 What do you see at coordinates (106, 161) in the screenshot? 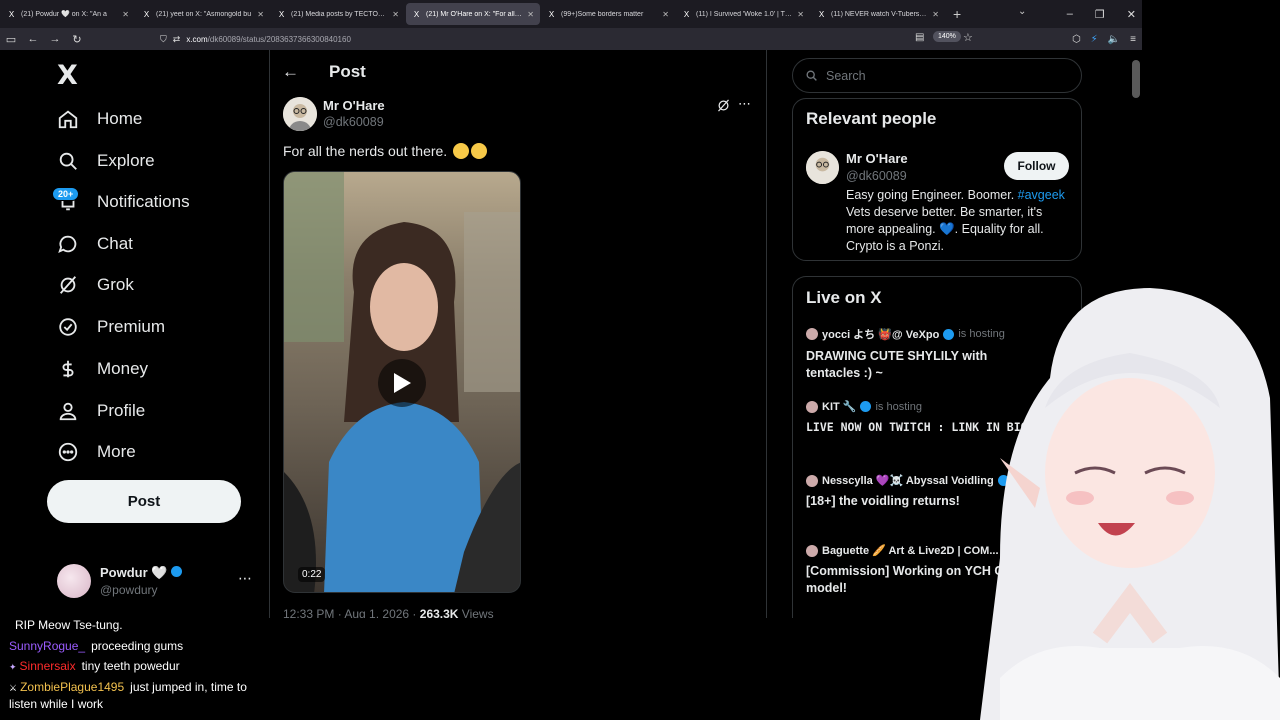
I see `sidebar-item-explore: Explore` at bounding box center [106, 161].